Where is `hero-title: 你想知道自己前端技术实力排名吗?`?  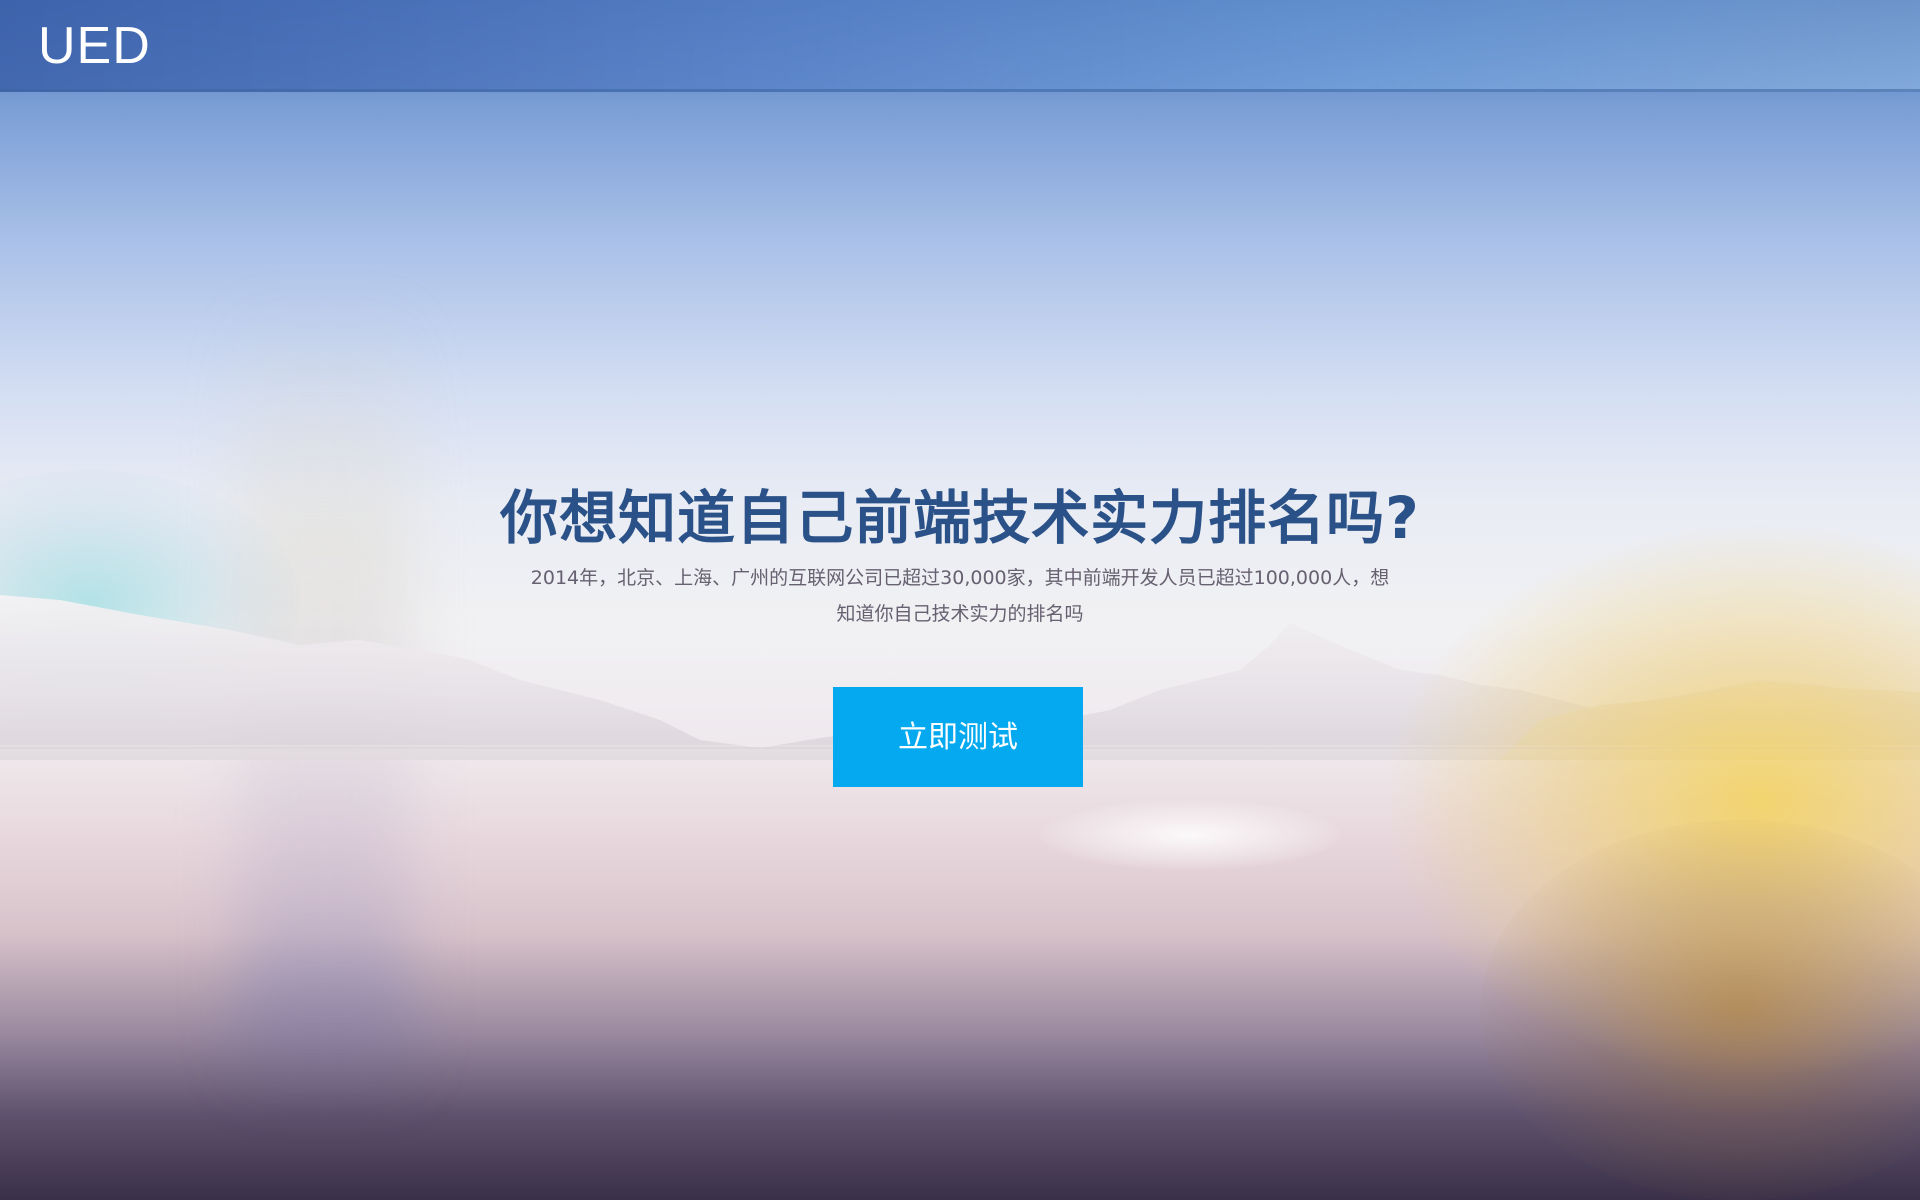
hero-title: 你想知道自己前端技术实力排名吗? is located at coordinates (960, 518).